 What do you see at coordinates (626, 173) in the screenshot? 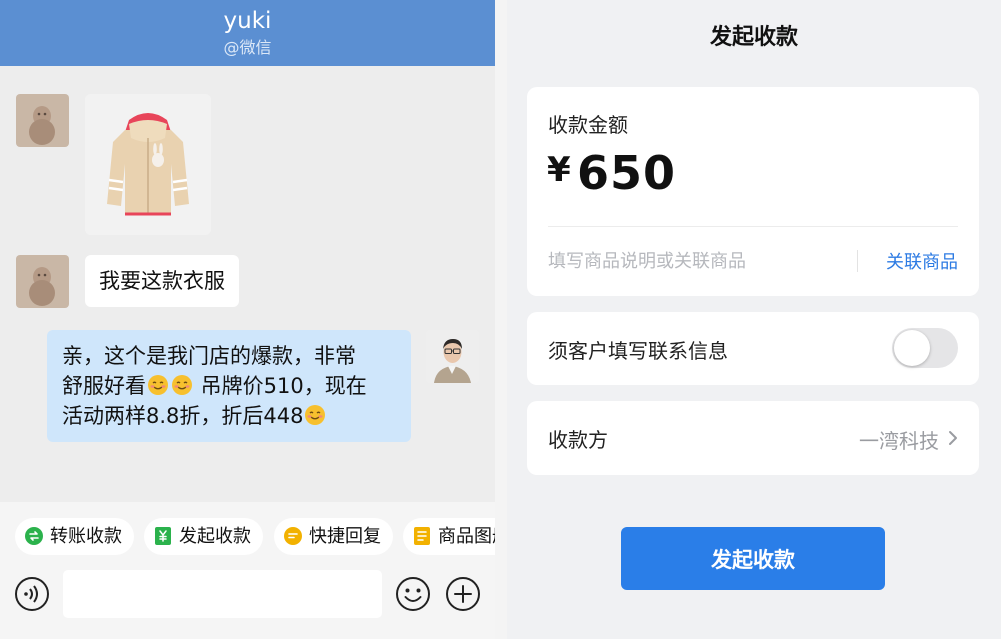
I see `amount-value: 650` at bounding box center [626, 173].